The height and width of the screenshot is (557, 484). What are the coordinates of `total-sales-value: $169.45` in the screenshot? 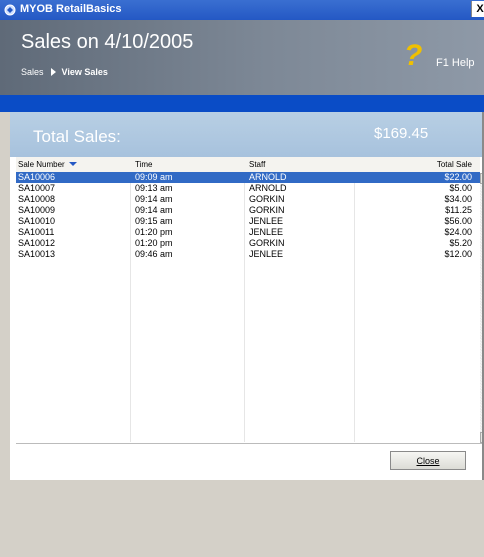 It's located at (401, 133).